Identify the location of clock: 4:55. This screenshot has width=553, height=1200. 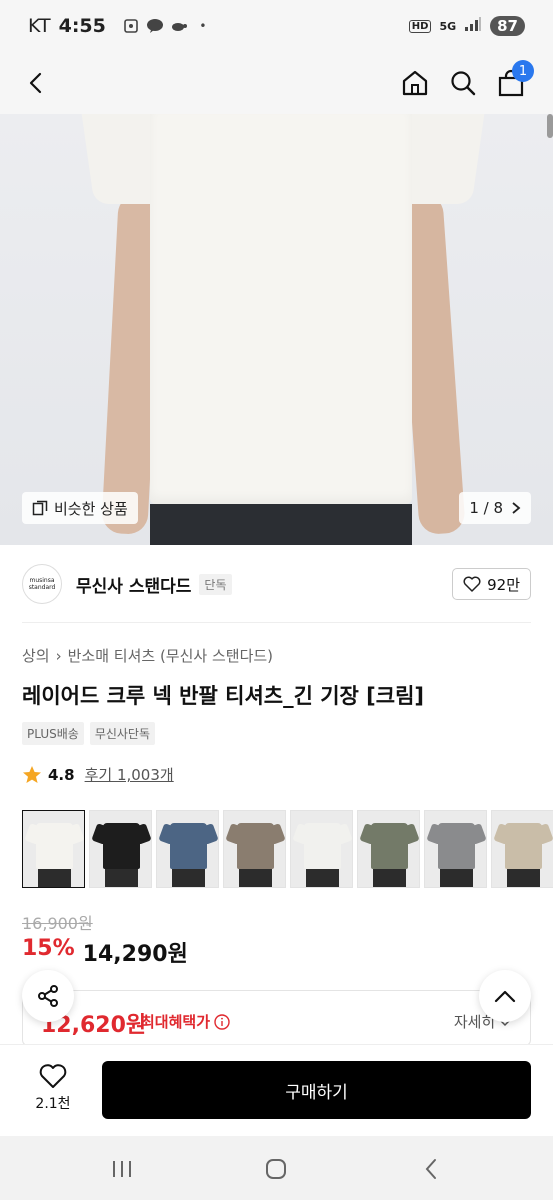
(82, 26).